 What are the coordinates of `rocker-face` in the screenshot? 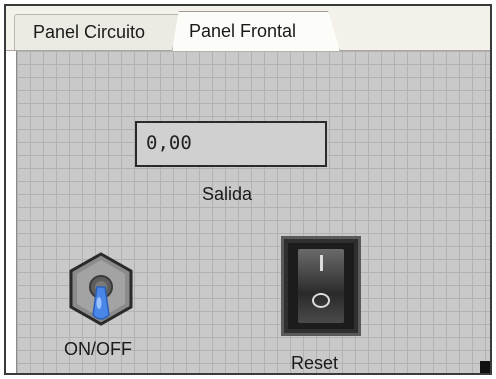 It's located at (321, 286).